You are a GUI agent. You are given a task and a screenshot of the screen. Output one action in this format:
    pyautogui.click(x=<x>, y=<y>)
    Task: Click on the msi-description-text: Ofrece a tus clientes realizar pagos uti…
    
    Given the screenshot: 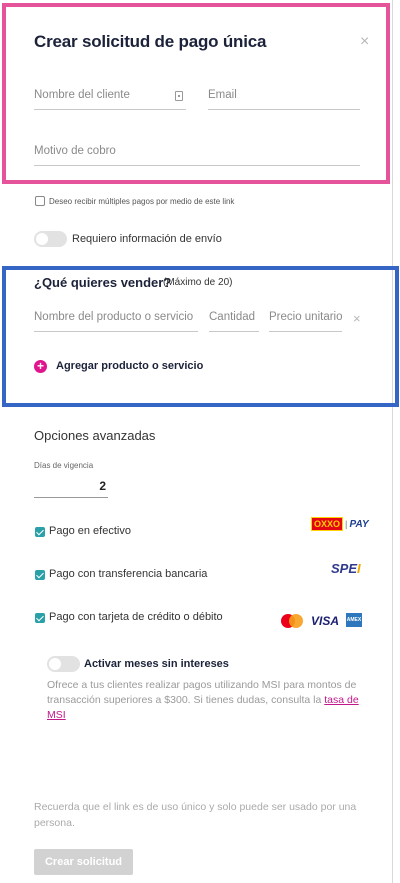 What is the action you would take?
    pyautogui.click(x=202, y=692)
    